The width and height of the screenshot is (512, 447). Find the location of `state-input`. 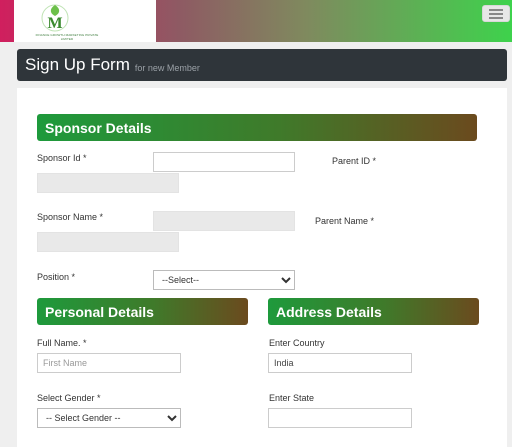

state-input is located at coordinates (340, 418).